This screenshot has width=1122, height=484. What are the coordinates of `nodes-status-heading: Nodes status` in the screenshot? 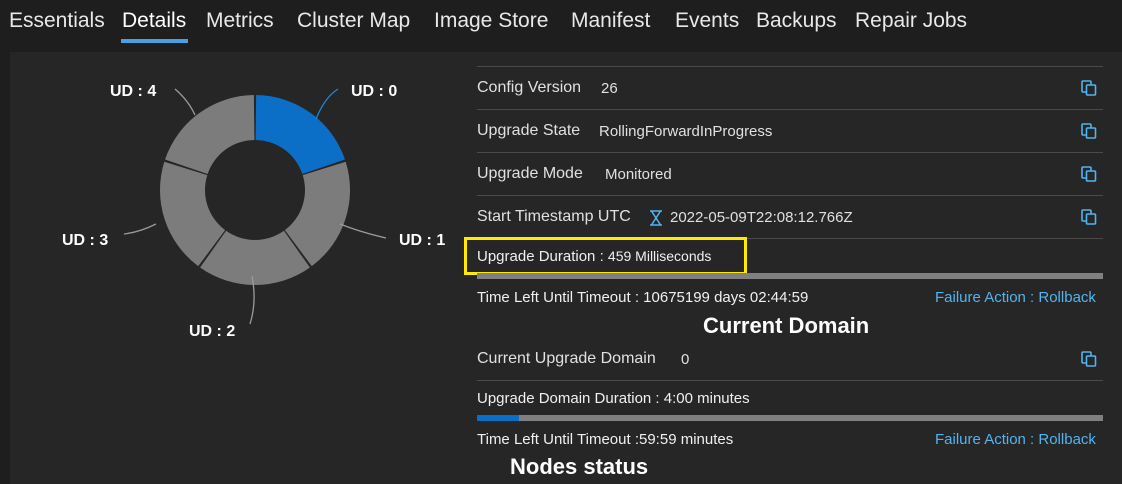 It's located at (579, 466).